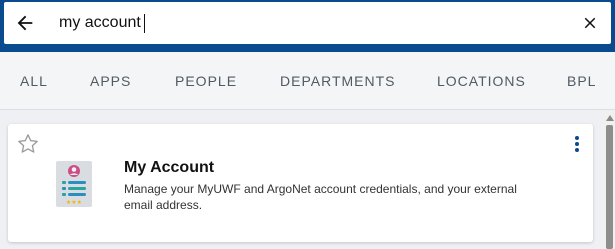 This screenshot has width=615, height=249. What do you see at coordinates (206, 81) in the screenshot?
I see `tab-people: PEOPLE` at bounding box center [206, 81].